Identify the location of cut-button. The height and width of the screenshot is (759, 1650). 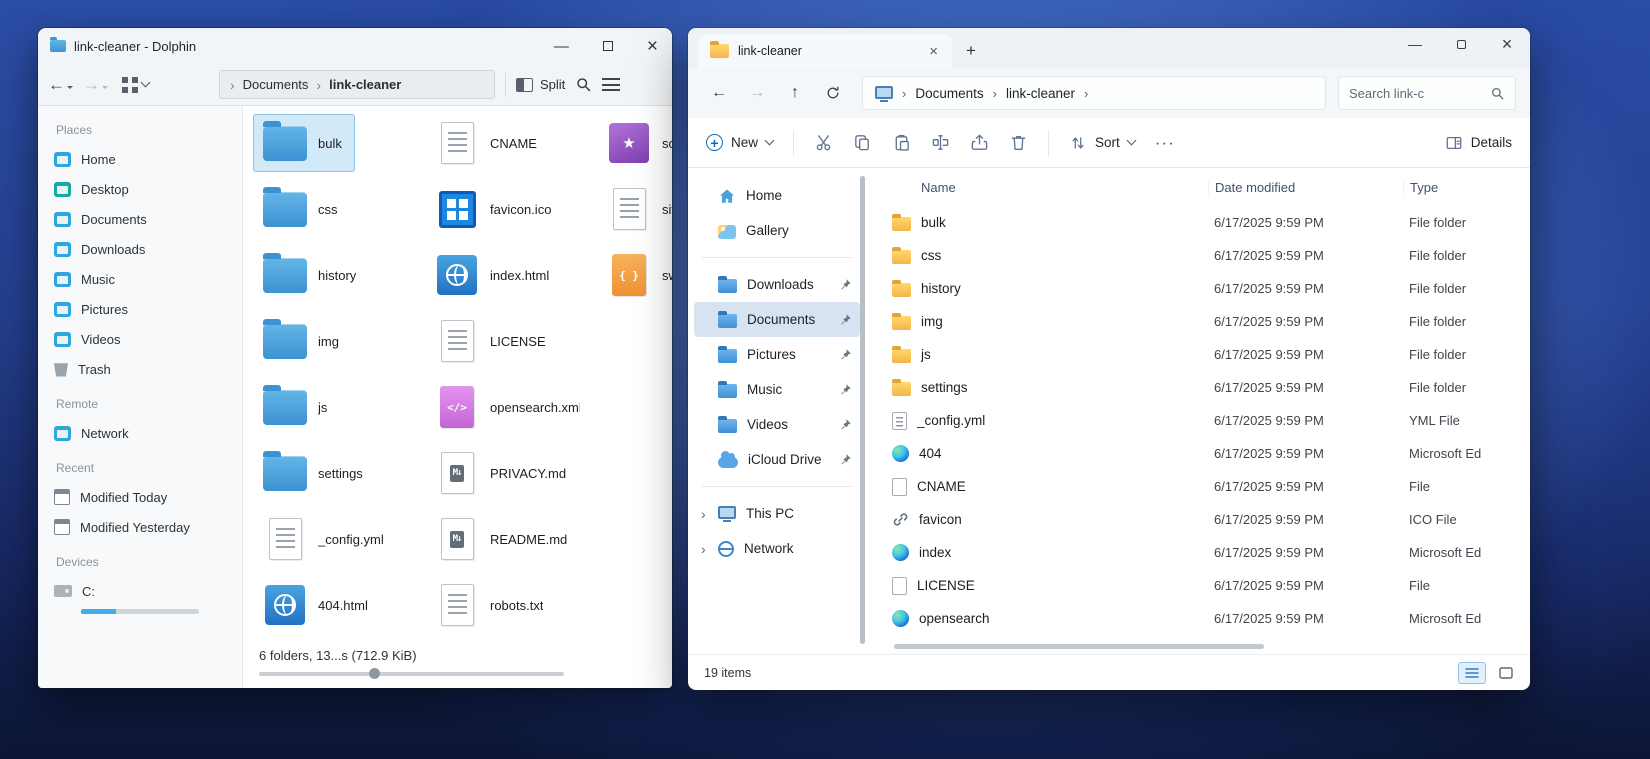
(823, 142).